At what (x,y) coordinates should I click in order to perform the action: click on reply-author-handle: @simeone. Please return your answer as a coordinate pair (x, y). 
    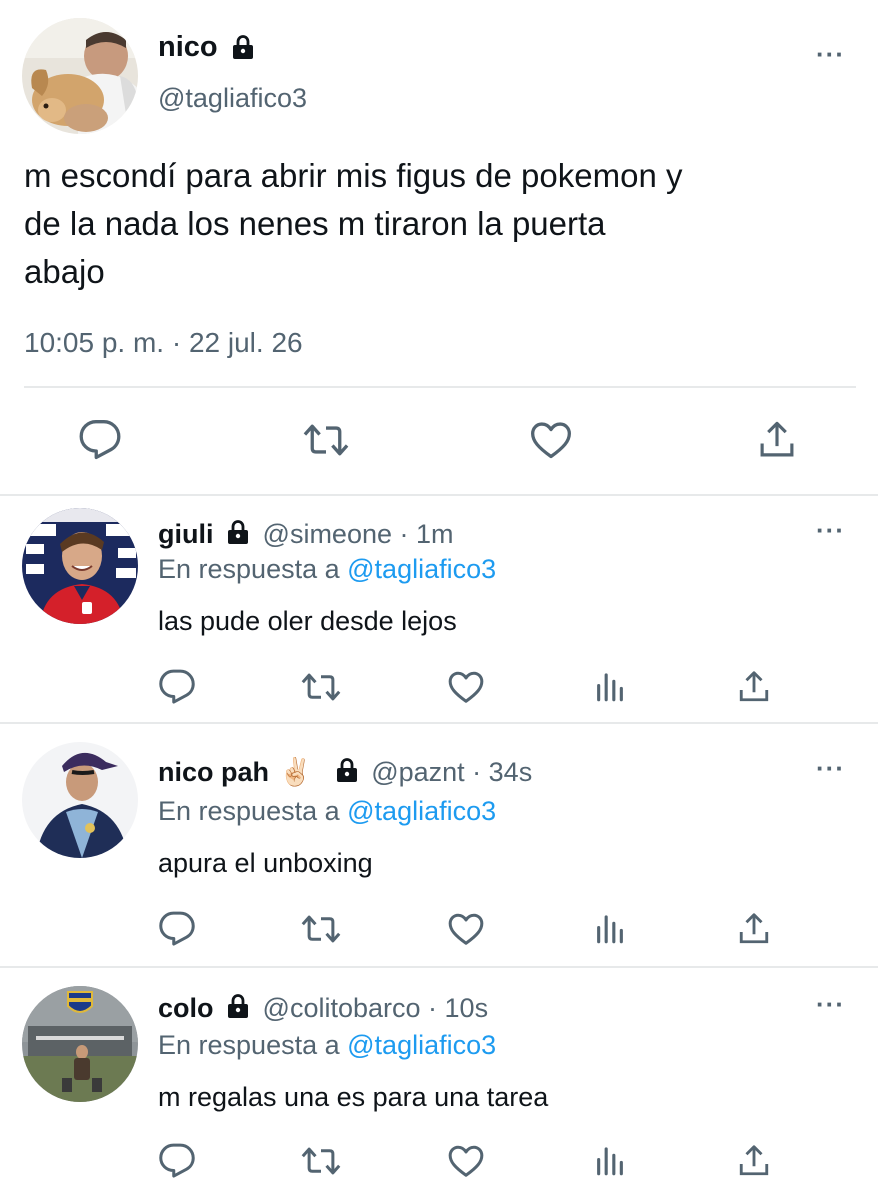
    Looking at the image, I should click on (327, 534).